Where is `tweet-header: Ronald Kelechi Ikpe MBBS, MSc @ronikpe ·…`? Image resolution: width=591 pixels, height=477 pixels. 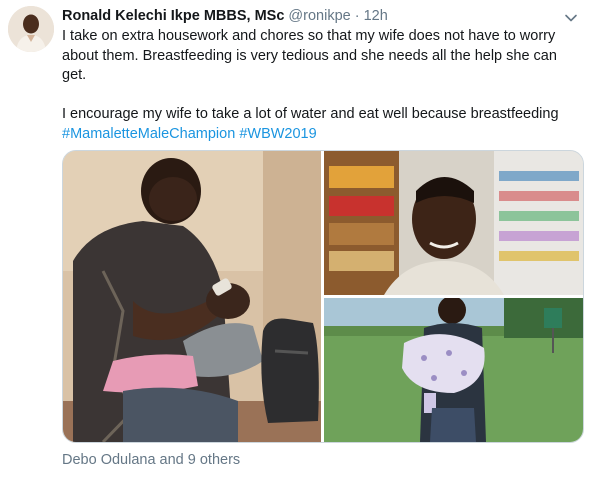
tweet-header: Ronald Kelechi Ikpe MBBS, MSc @ronikpe ·… is located at coordinates (322, 16).